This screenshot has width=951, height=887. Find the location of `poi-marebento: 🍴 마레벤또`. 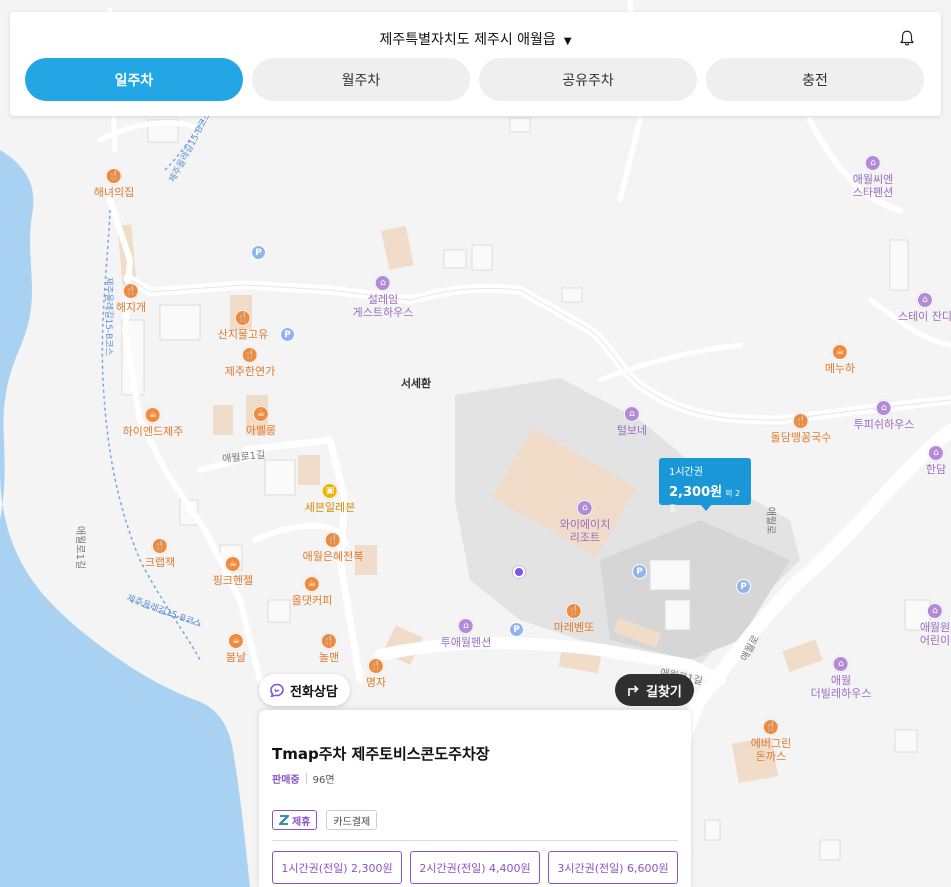

poi-marebento: 🍴 마레벤또 is located at coordinates (574, 618).